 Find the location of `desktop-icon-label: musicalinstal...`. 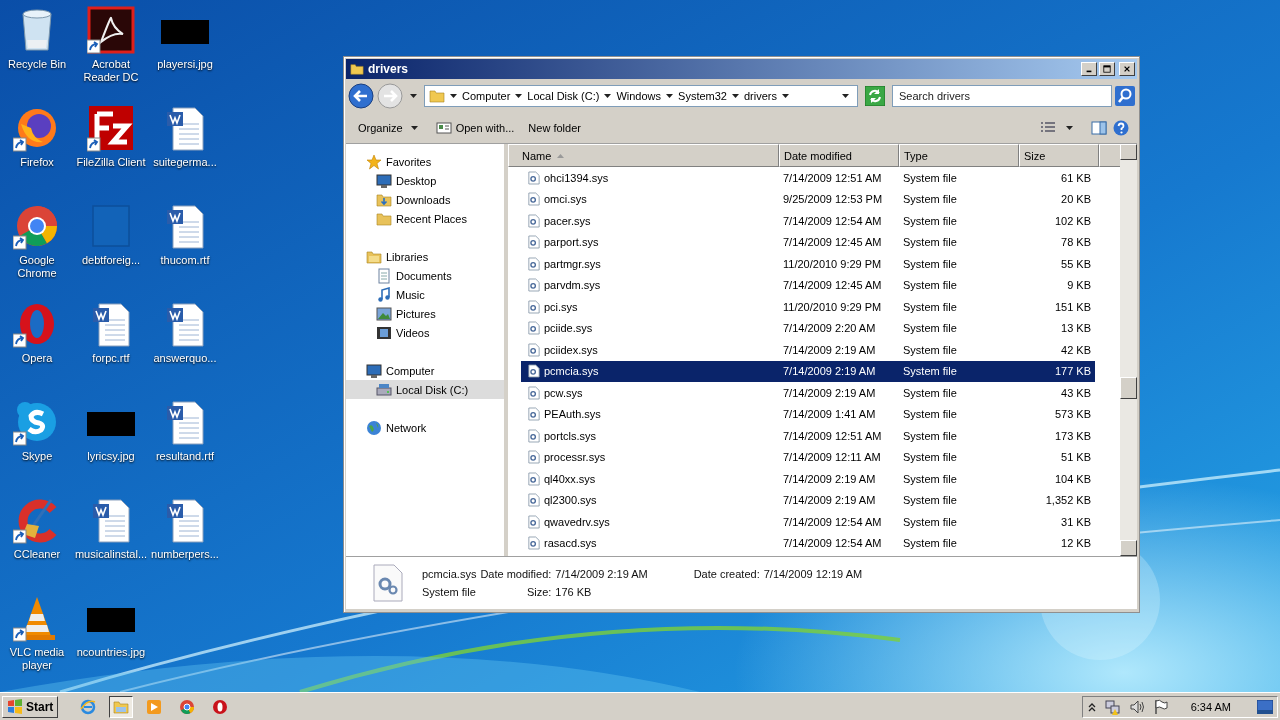

desktop-icon-label: musicalinstal... is located at coordinates (111, 554).